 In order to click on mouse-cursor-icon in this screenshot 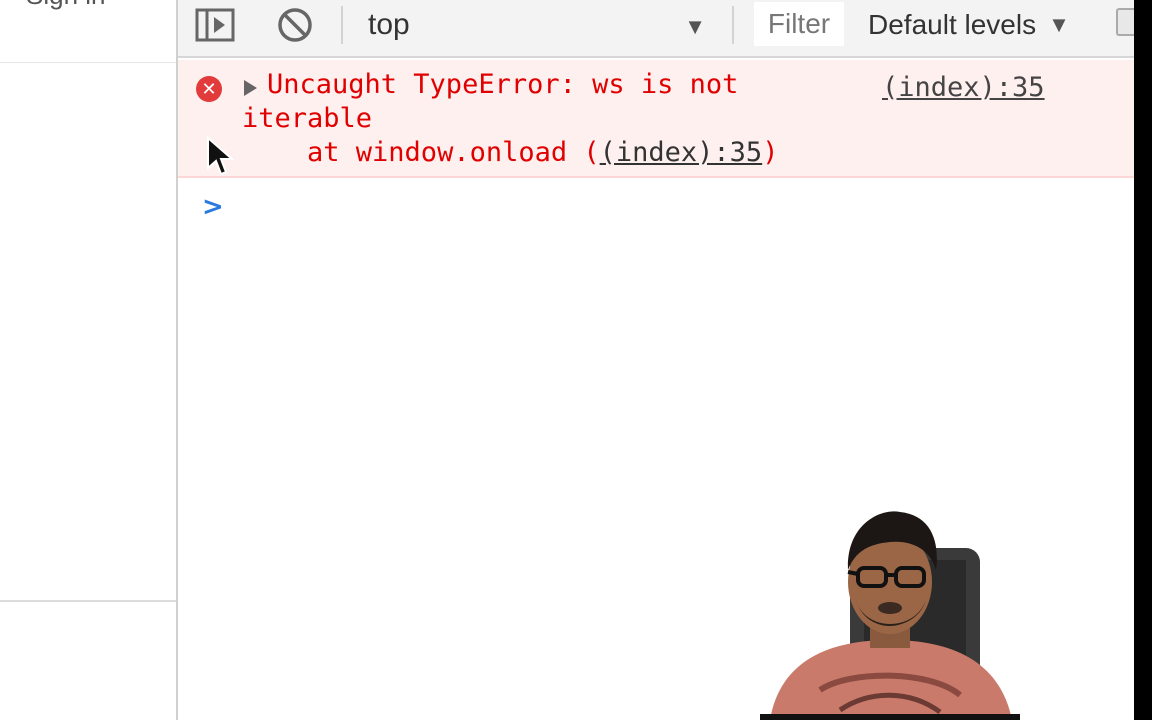, I will do `click(220, 156)`.